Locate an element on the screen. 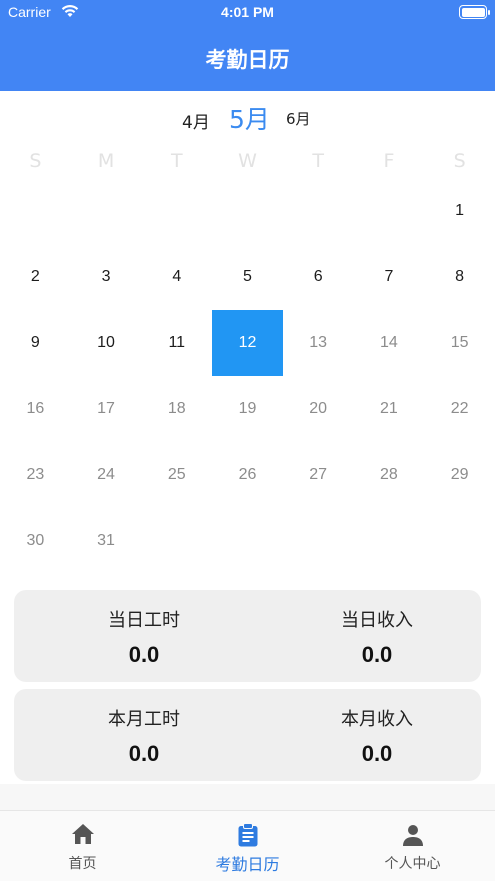 Image resolution: width=495 pixels, height=881 pixels. calendar-day: 4 is located at coordinates (176, 277).